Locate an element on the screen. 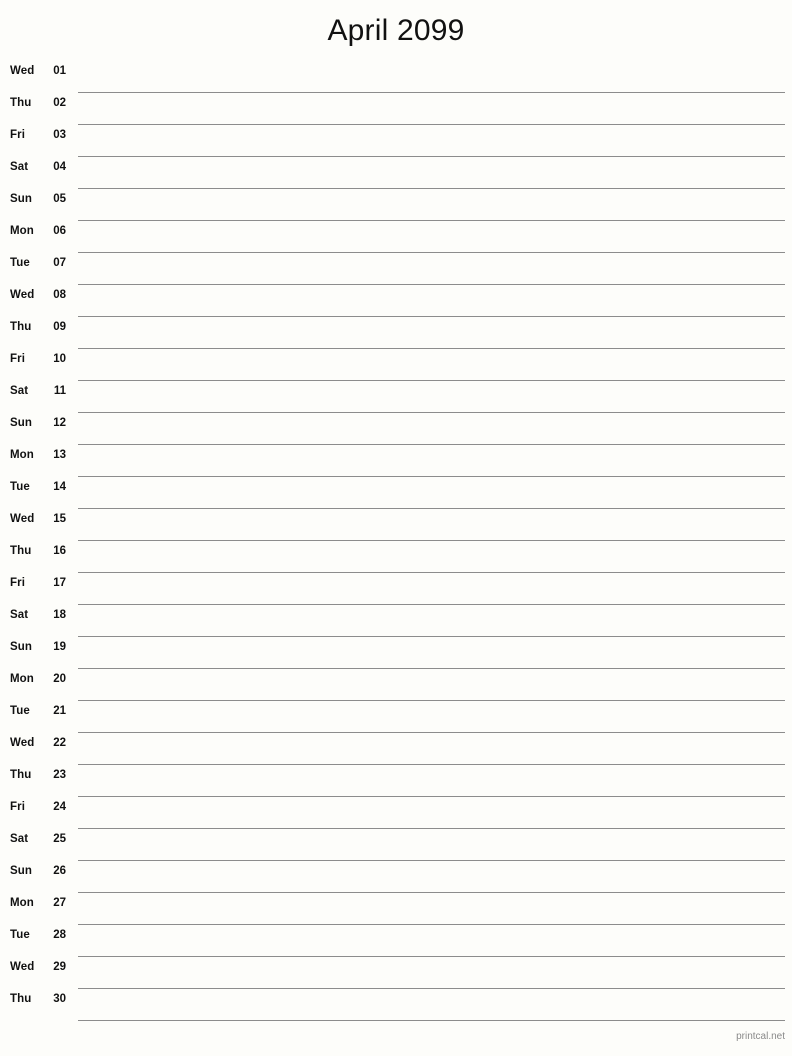 The image size is (792, 1056). day-row: Tue 21 is located at coordinates (396, 717).